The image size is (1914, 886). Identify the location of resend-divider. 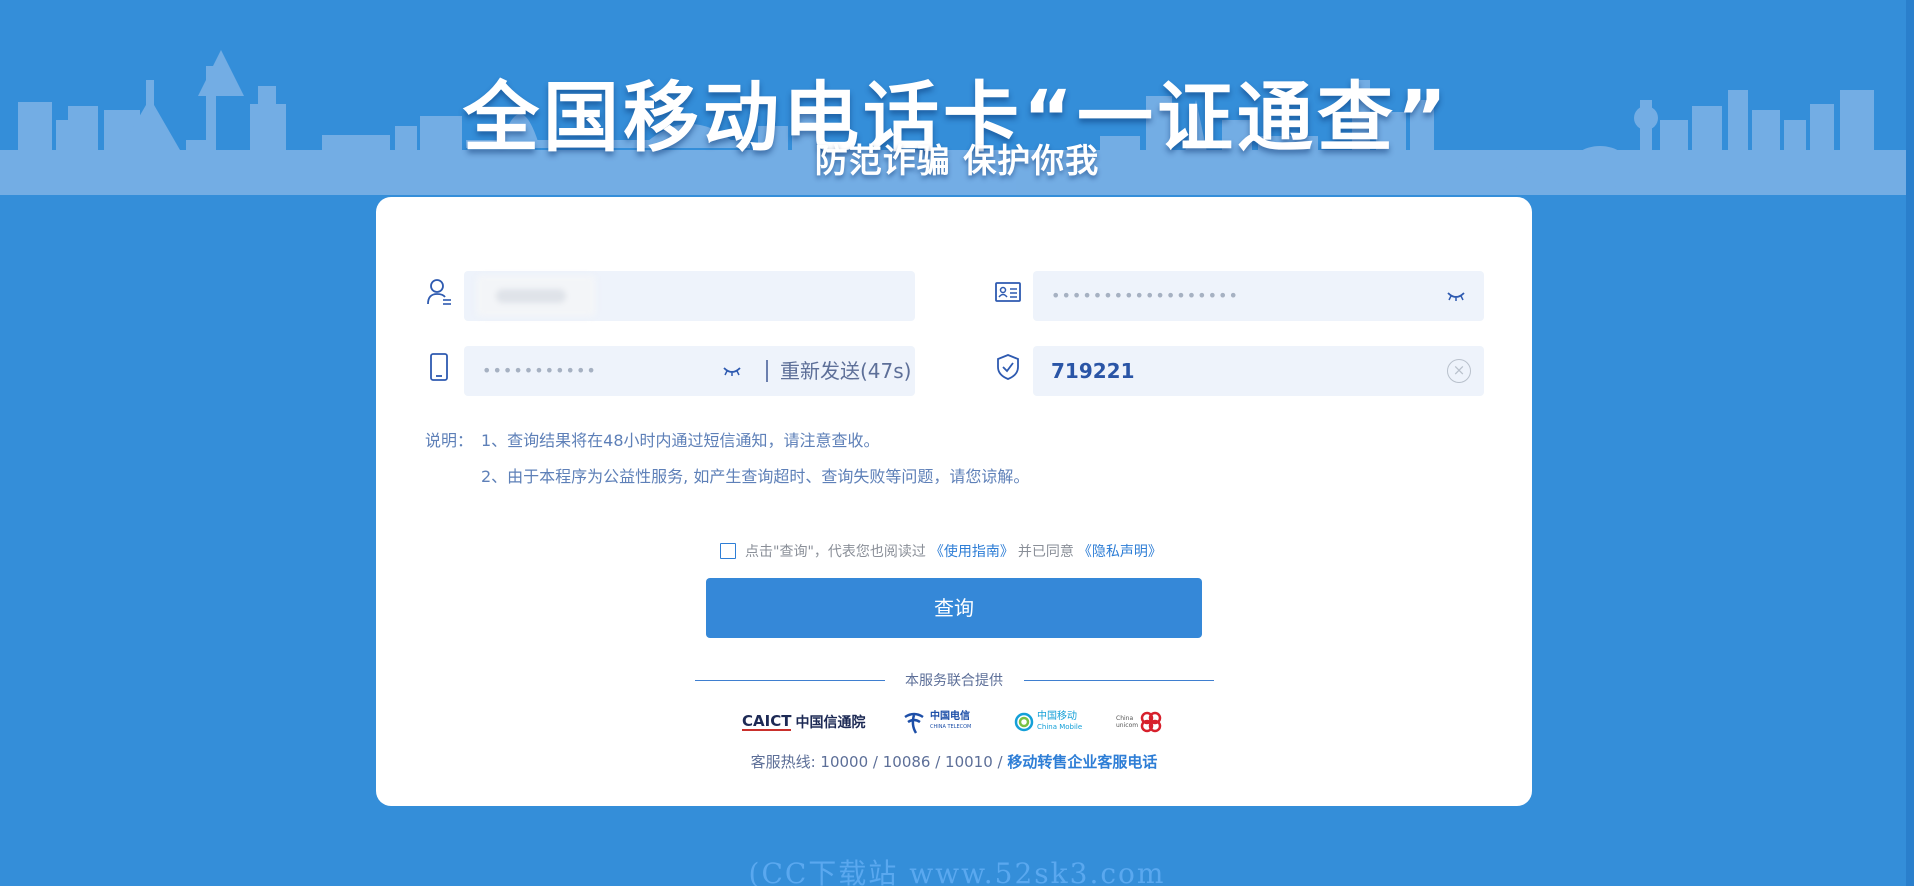
(767, 371).